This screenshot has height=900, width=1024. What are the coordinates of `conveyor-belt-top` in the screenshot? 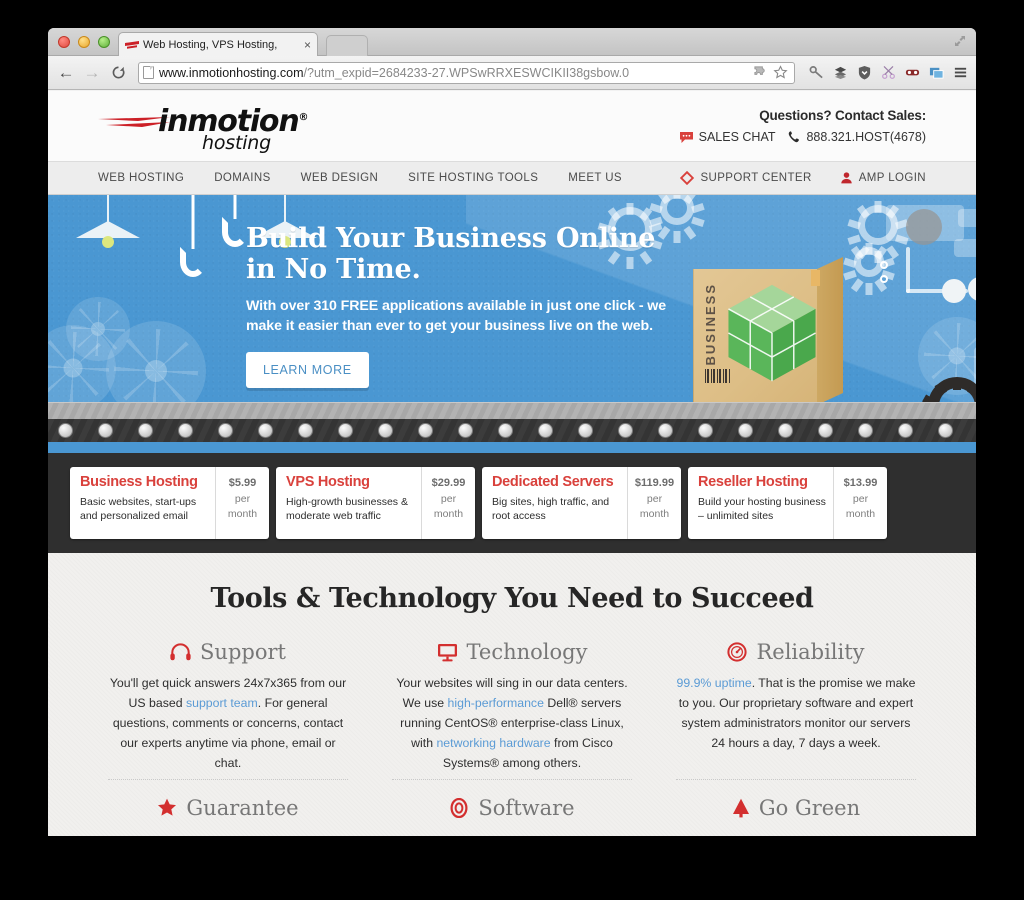 It's located at (512, 411).